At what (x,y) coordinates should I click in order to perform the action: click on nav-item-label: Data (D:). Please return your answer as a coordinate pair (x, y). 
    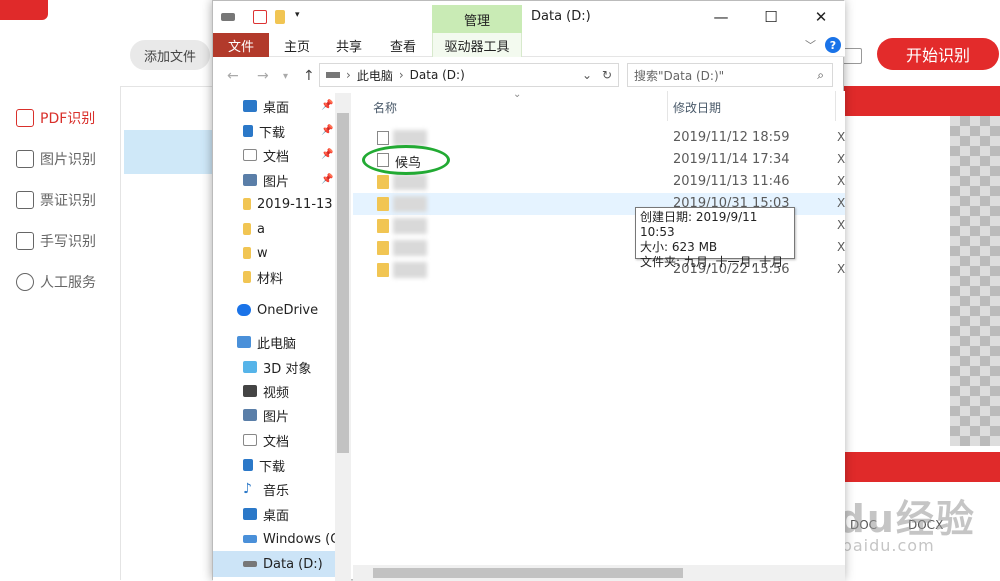
    Looking at the image, I should click on (293, 564).